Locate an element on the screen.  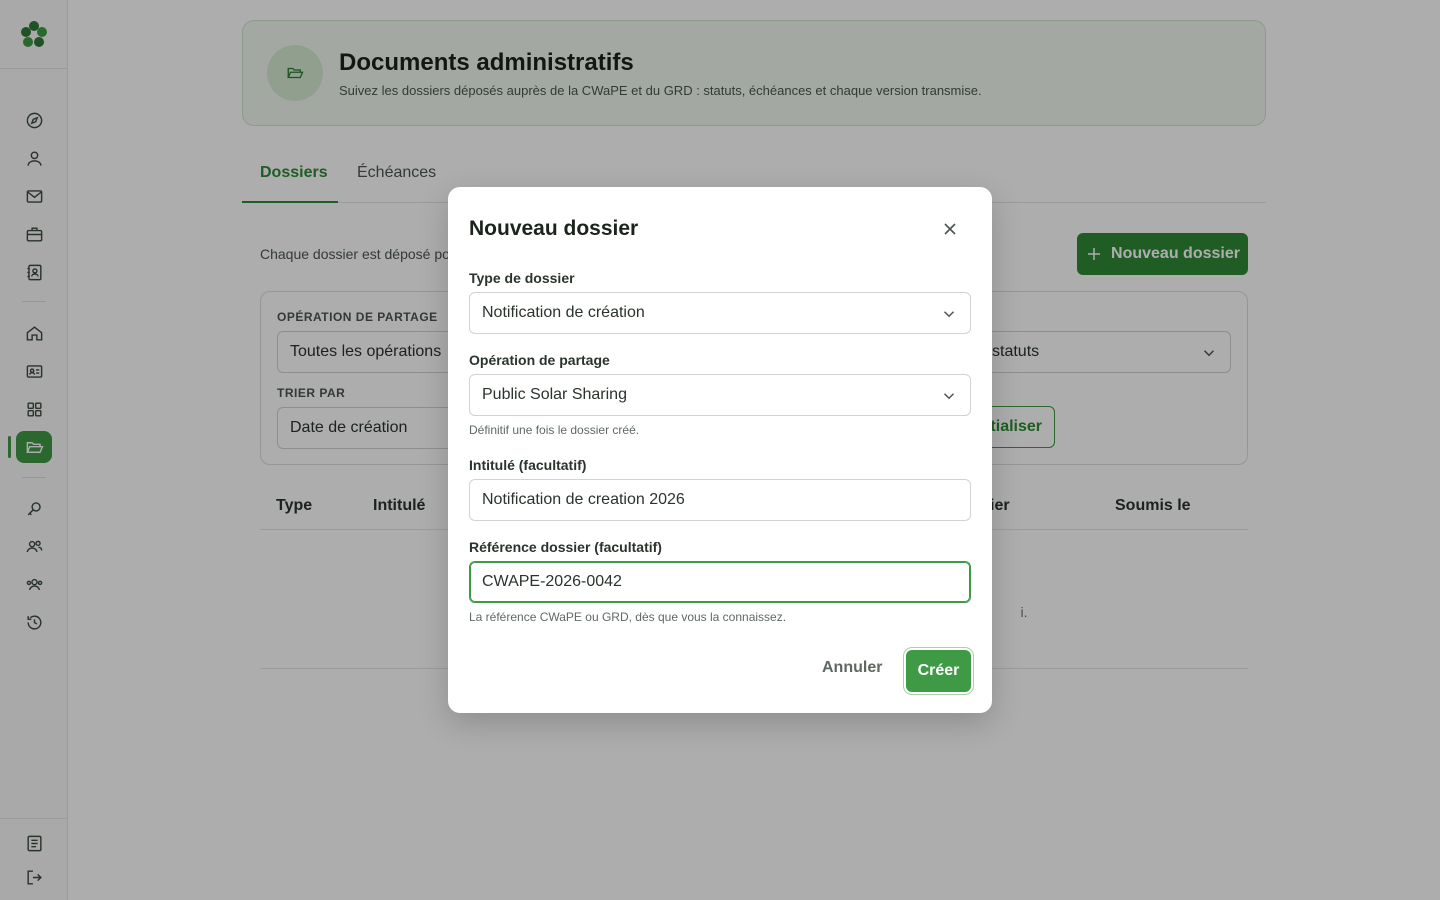
create-button: Créer is located at coordinates (938, 671).